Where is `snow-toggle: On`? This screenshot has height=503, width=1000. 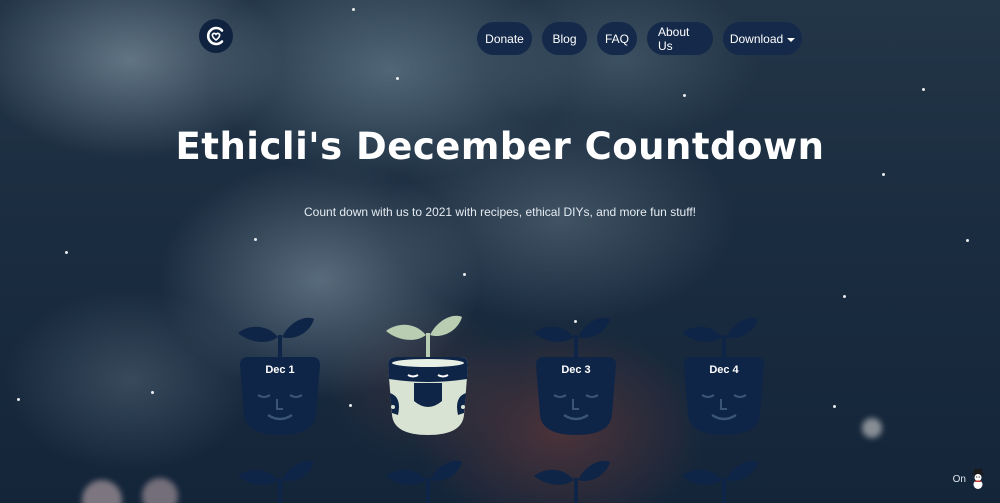 snow-toggle: On is located at coordinates (969, 479).